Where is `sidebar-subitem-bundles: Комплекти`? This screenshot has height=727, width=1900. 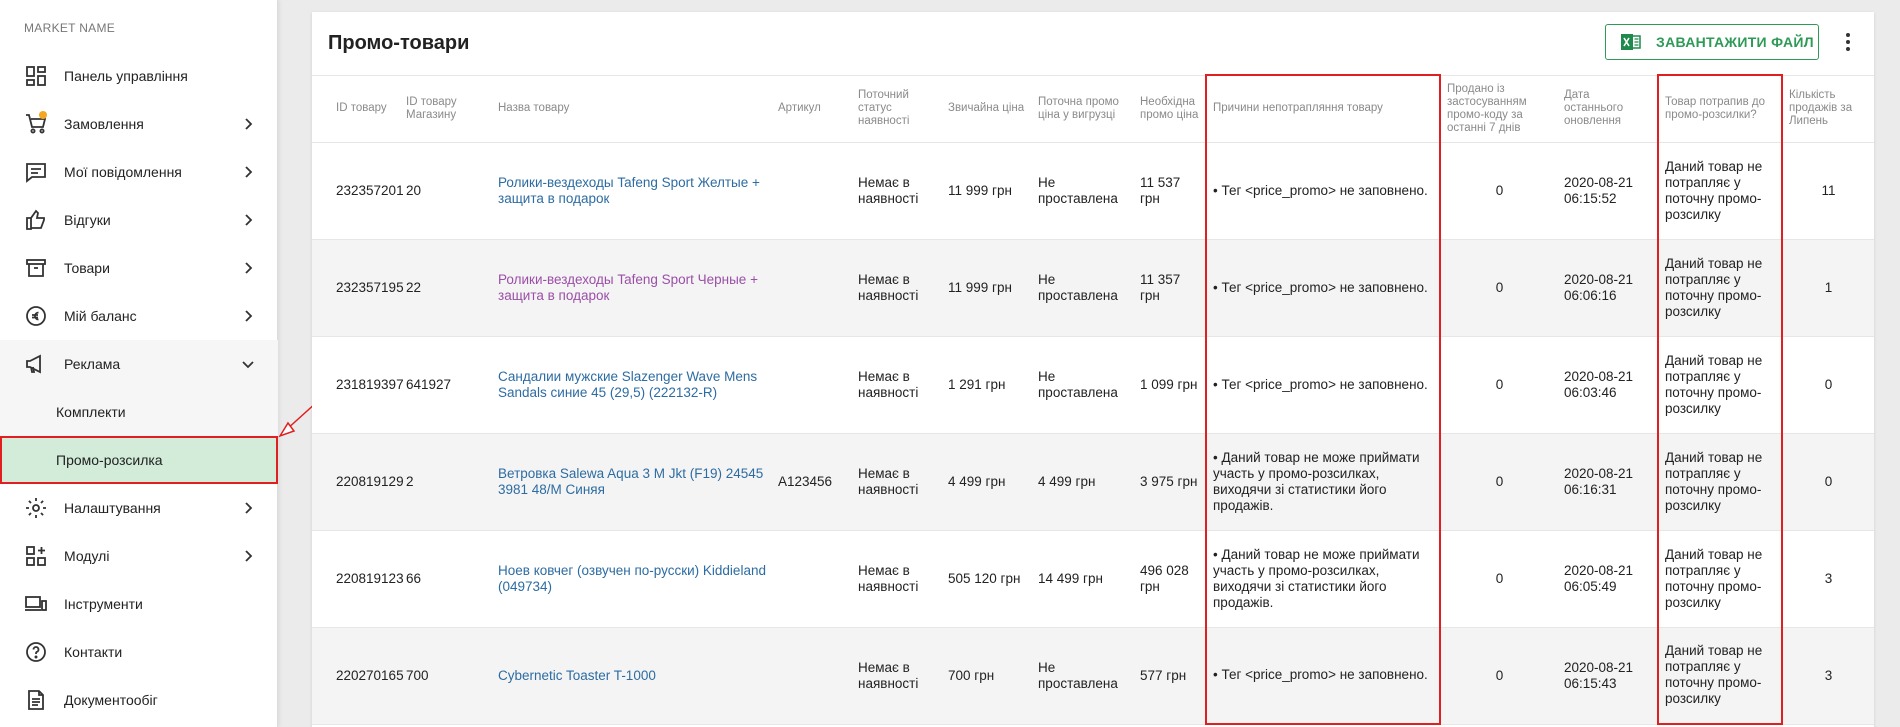 sidebar-subitem-bundles: Комплекти is located at coordinates (139, 412).